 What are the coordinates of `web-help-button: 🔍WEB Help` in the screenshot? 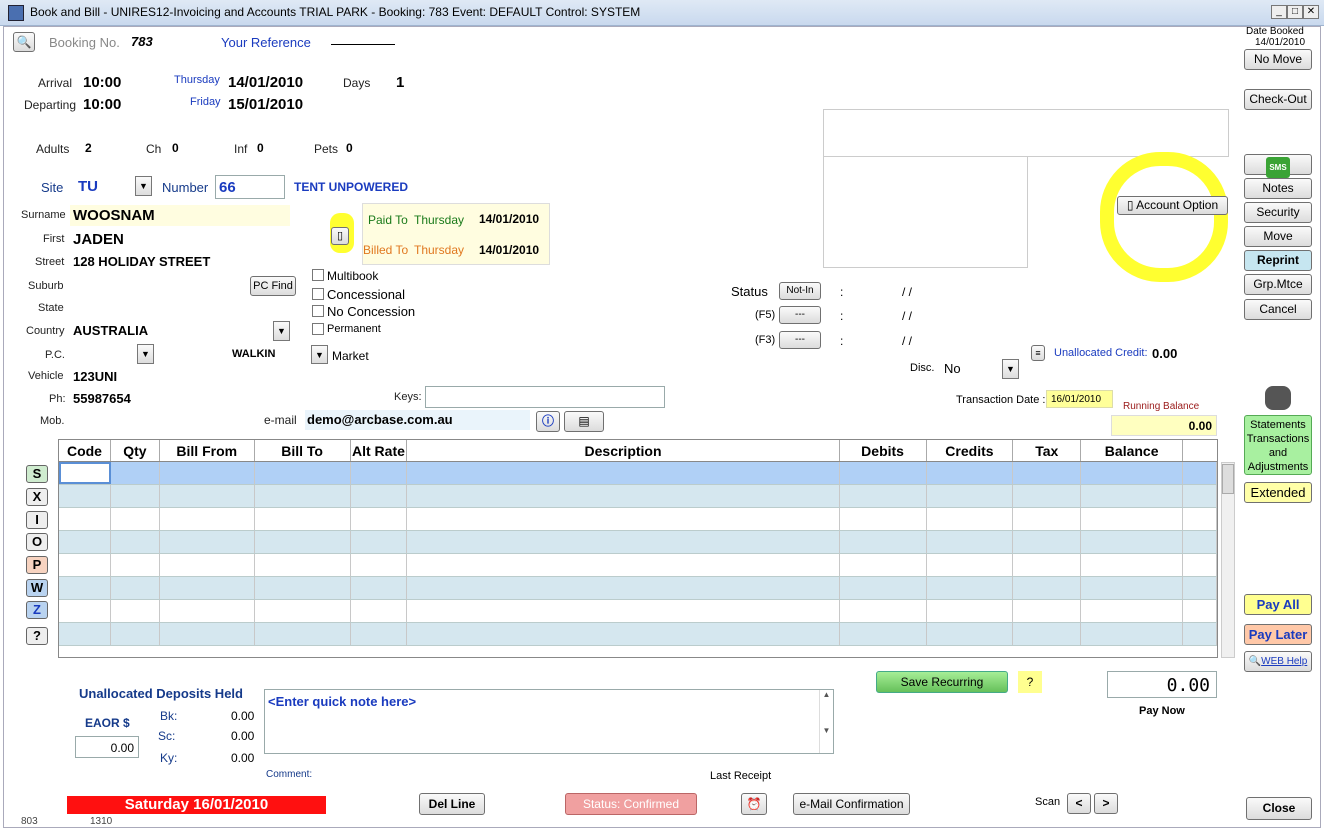 It's located at (1278, 661).